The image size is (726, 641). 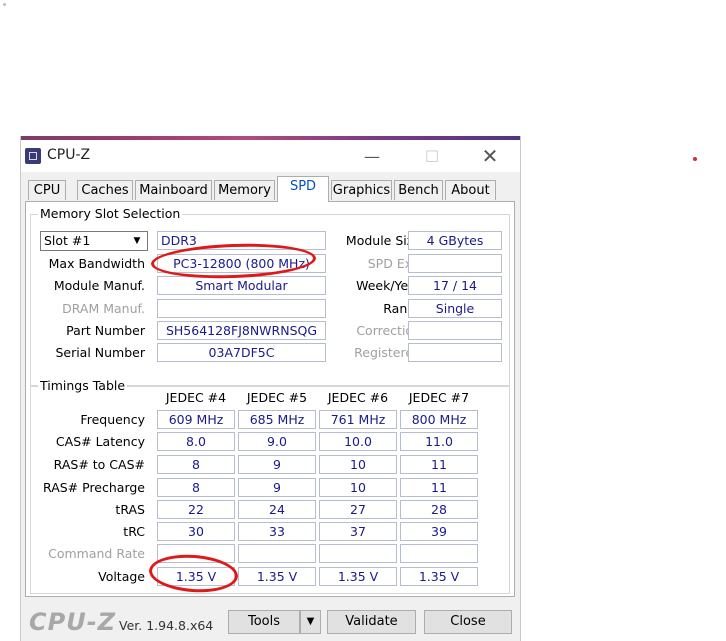 What do you see at coordinates (166, 625) in the screenshot?
I see `version-text: Ver. 1.94.8.x64` at bounding box center [166, 625].